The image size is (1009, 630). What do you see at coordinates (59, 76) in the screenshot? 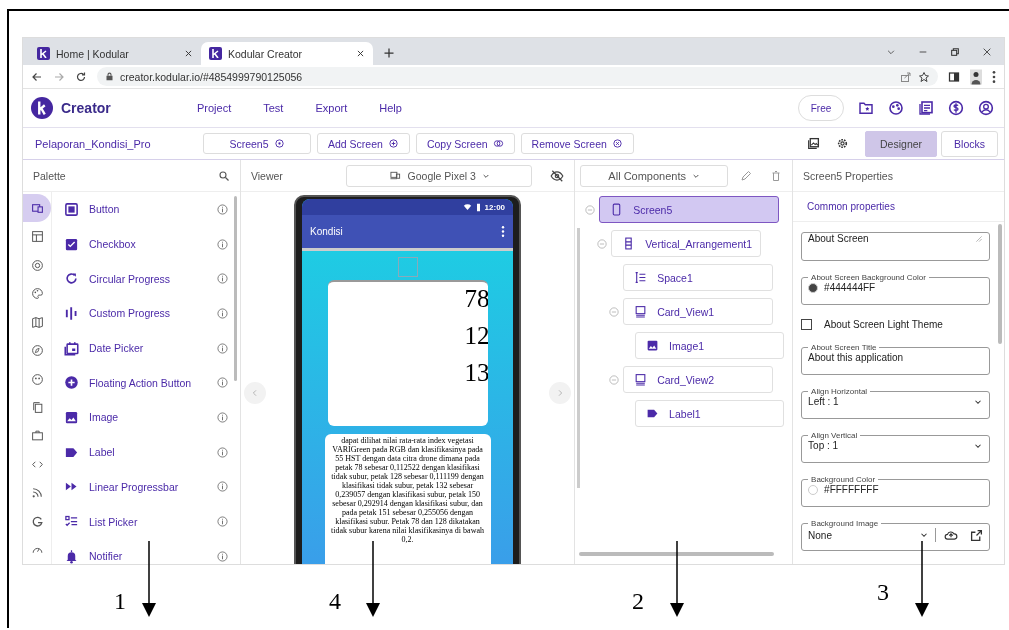
I see `forward-icon` at bounding box center [59, 76].